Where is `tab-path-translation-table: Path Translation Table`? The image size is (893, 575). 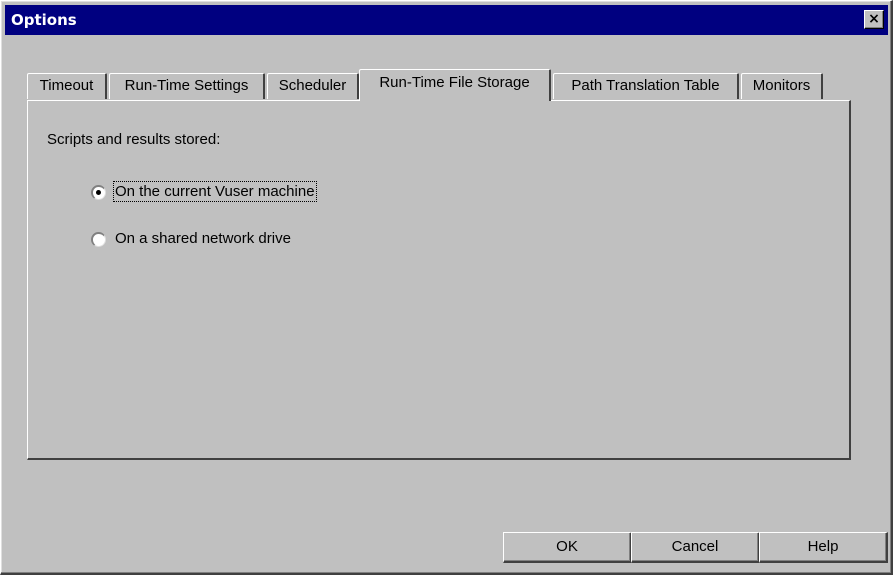 tab-path-translation-table: Path Translation Table is located at coordinates (646, 86).